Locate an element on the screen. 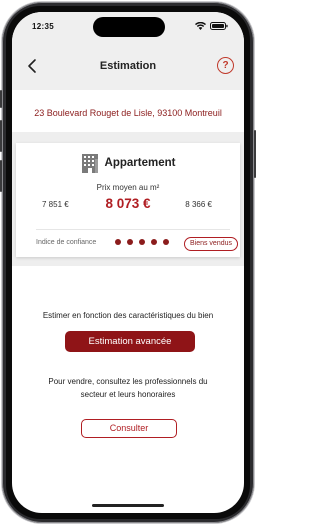 This screenshot has width=320, height=525. status-icons is located at coordinates (211, 26).